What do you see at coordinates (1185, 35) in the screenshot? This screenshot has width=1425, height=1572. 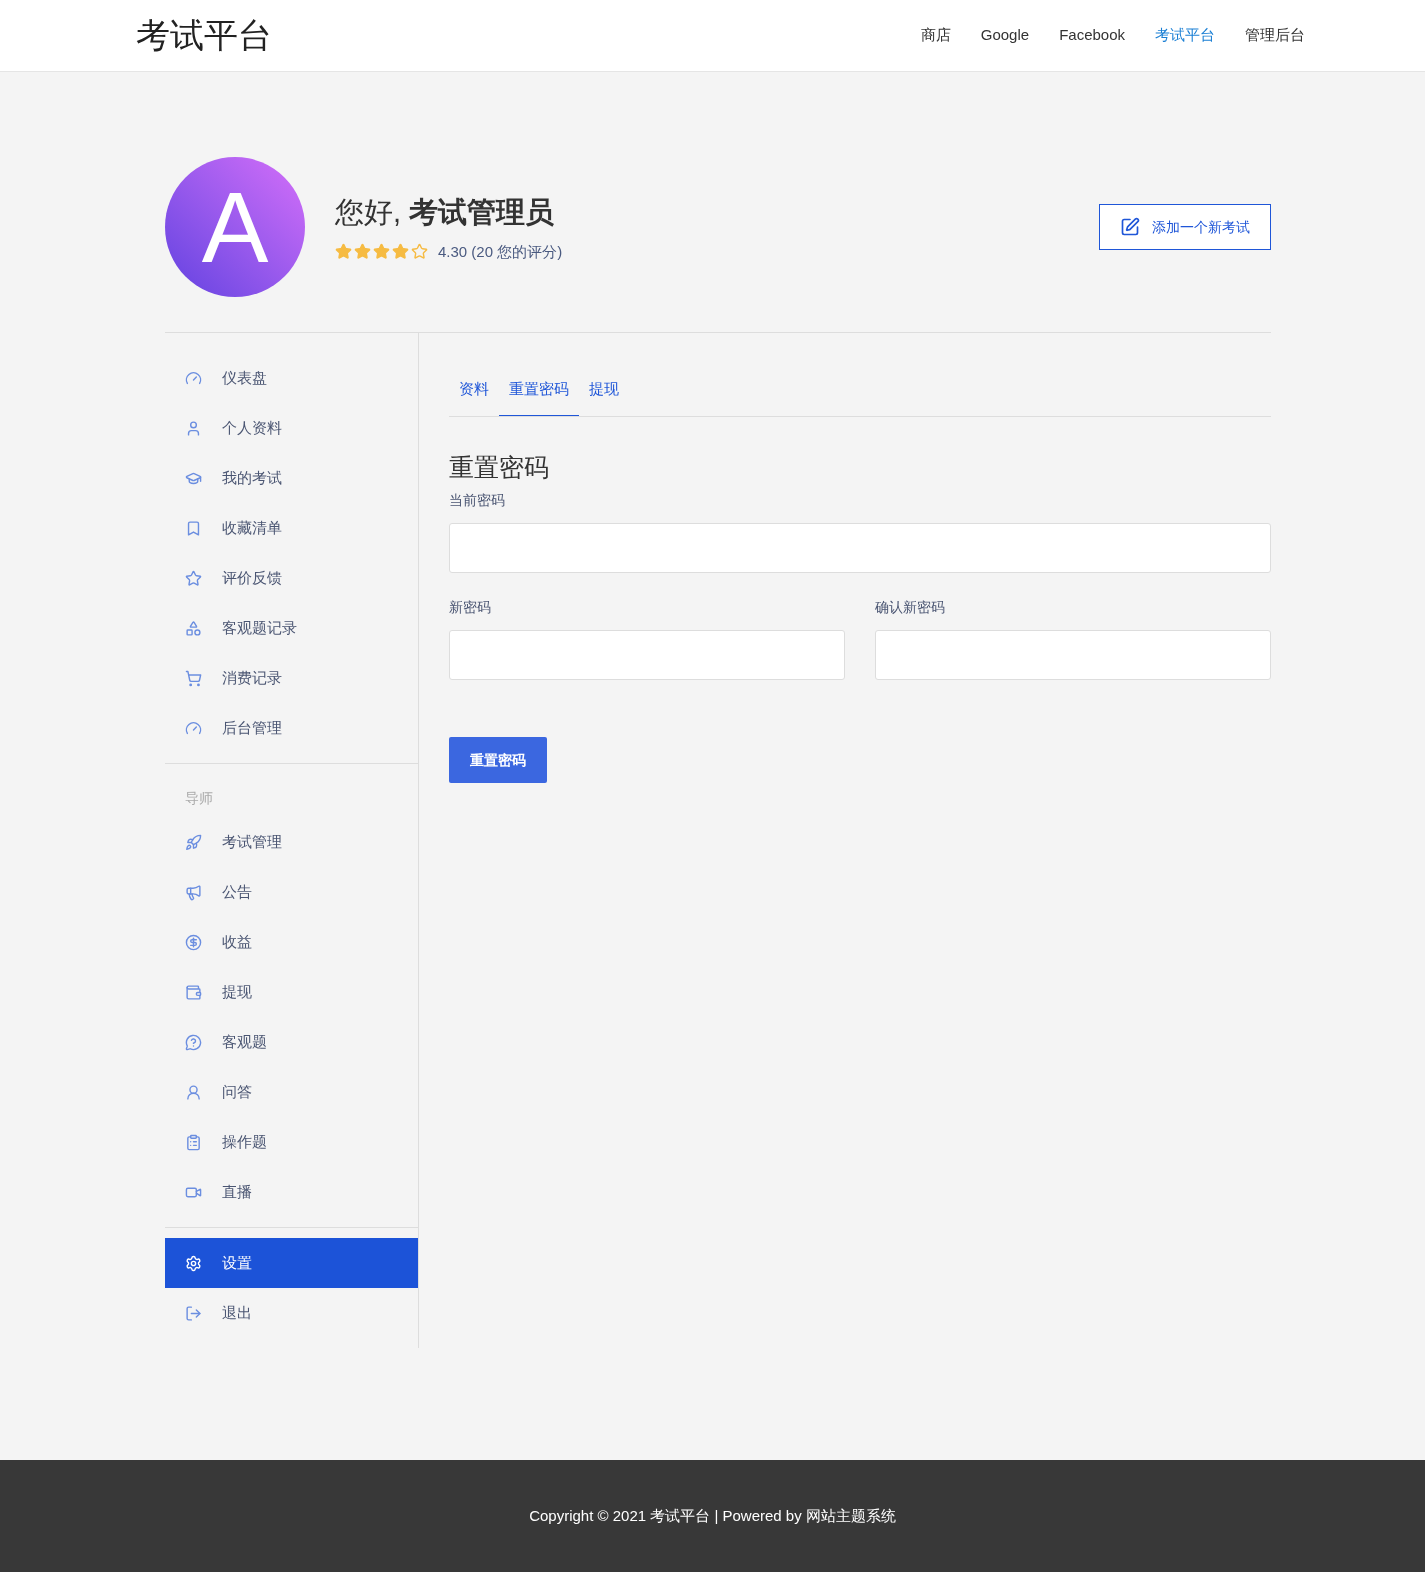 I see `nav-link: 考试平台` at bounding box center [1185, 35].